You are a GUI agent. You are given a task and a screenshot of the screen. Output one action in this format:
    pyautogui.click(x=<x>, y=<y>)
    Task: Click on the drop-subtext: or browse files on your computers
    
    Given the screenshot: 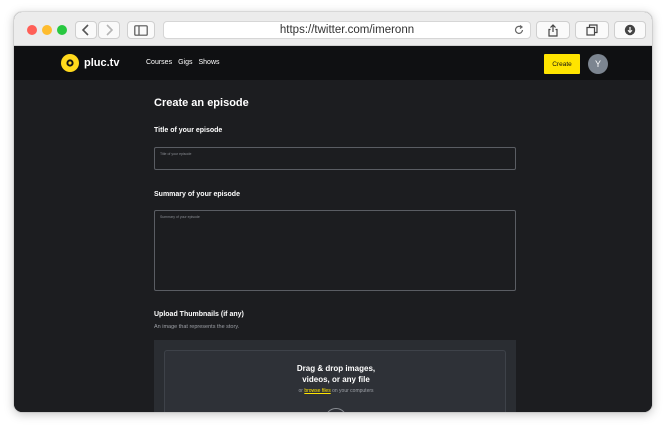 What is the action you would take?
    pyautogui.click(x=336, y=391)
    